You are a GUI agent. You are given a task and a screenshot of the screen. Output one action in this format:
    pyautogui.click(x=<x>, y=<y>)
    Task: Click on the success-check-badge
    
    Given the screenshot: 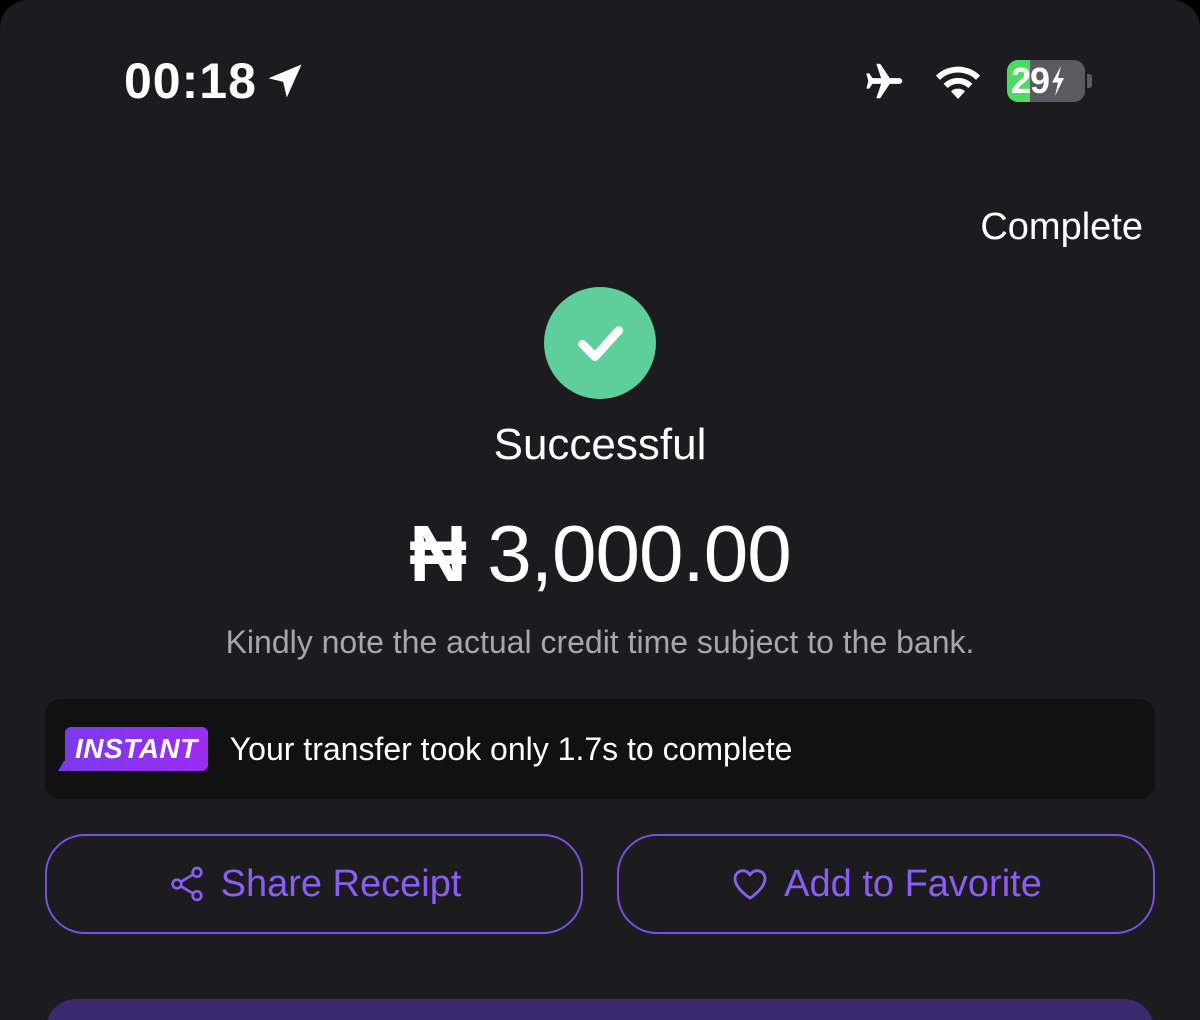 What is the action you would take?
    pyautogui.click(x=600, y=343)
    